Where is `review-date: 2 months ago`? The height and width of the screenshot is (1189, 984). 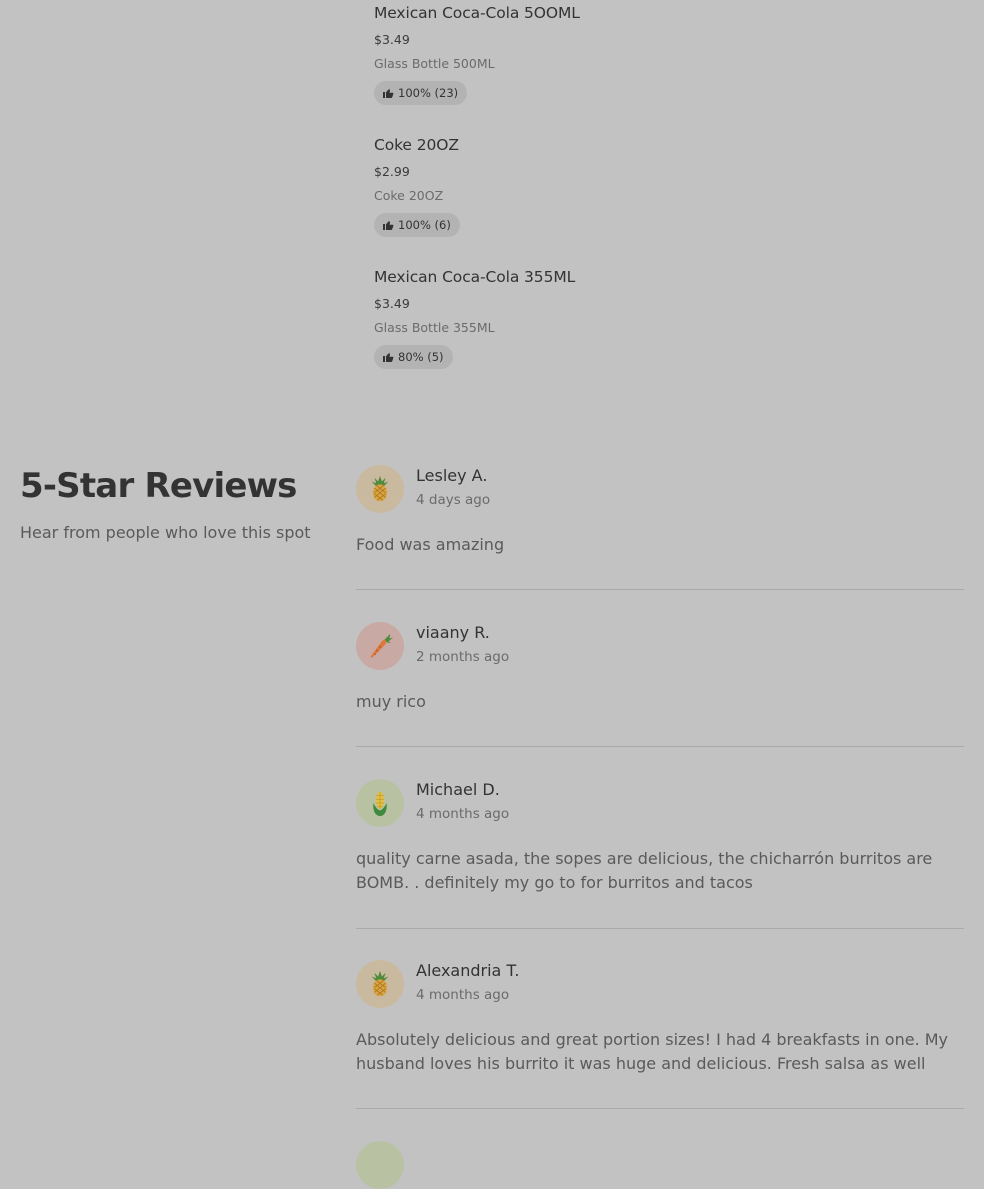
review-date: 2 months ago is located at coordinates (463, 657).